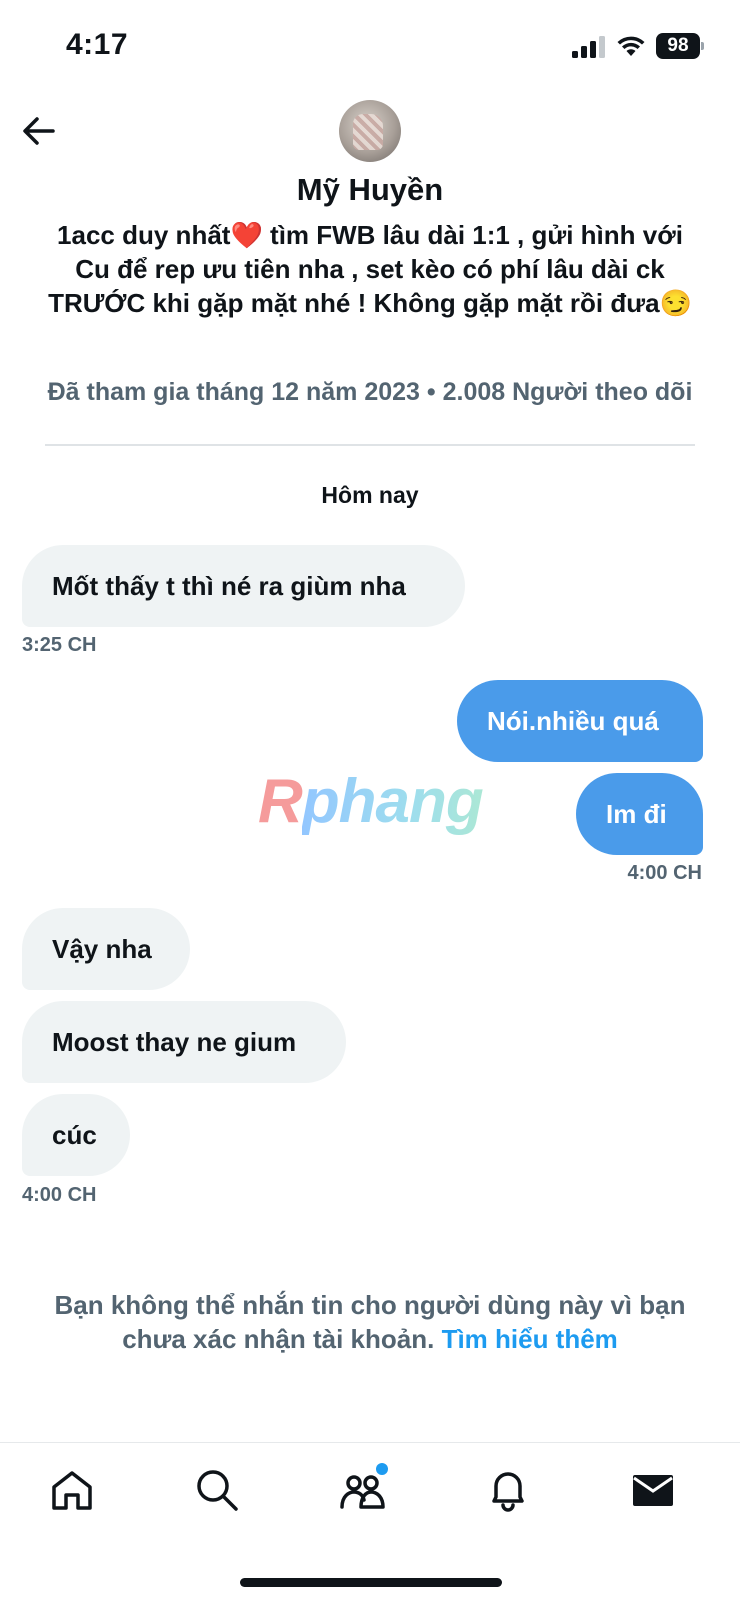 Image resolution: width=740 pixels, height=1600 pixels. I want to click on tab-notifications, so click(508, 1490).